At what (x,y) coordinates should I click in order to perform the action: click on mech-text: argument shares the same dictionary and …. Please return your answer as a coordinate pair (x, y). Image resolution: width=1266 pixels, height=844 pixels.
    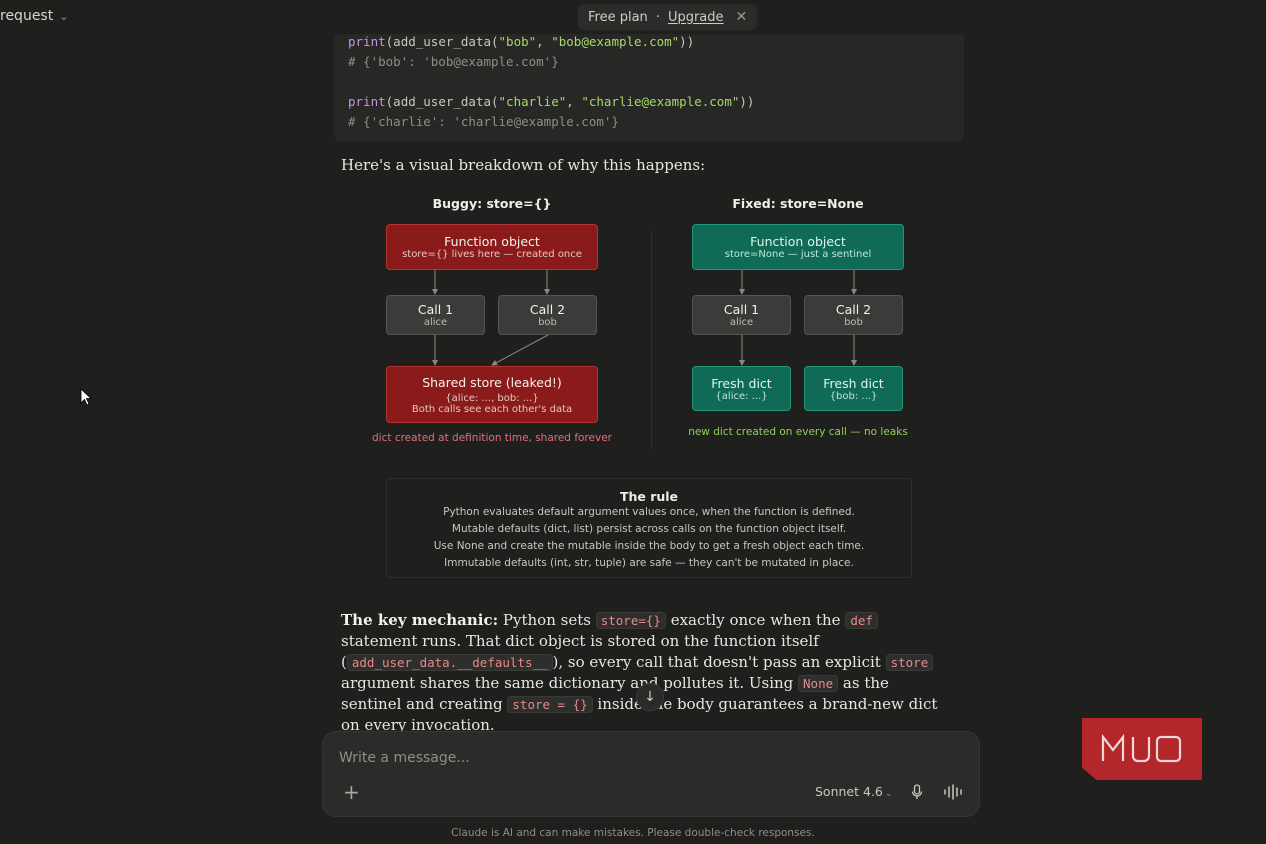
    Looking at the image, I should click on (570, 683).